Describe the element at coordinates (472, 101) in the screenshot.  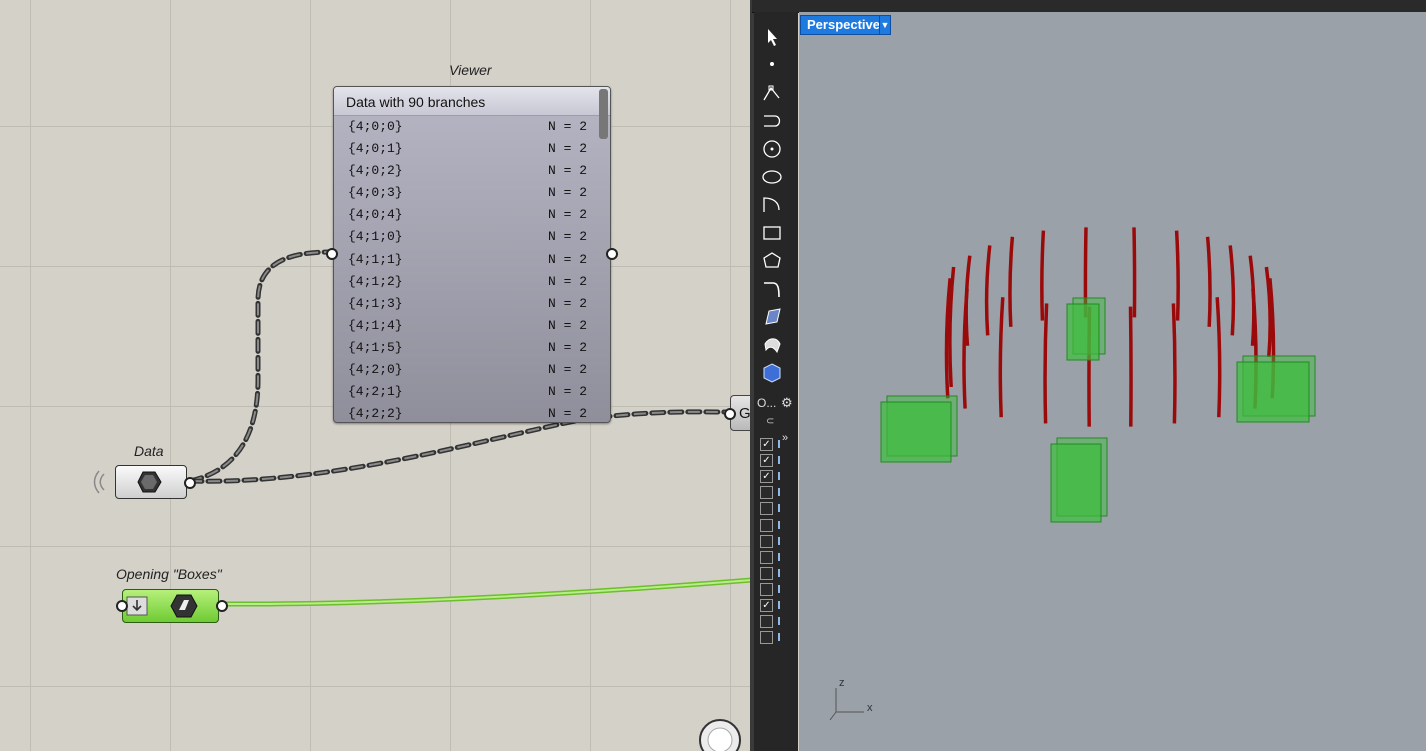
I see `viewer-header: Data with 90 branches` at that location.